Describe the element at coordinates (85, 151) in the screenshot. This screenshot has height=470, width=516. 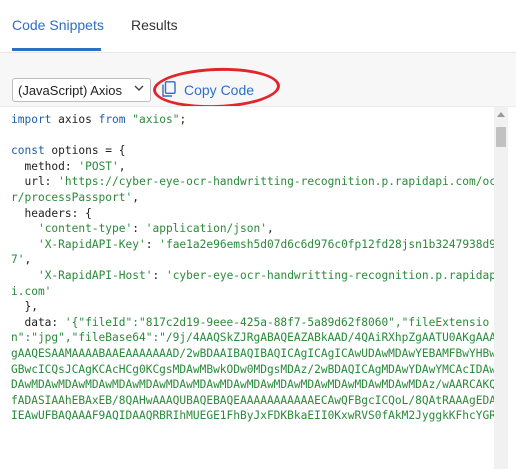
I see `code-token: options = {` at that location.